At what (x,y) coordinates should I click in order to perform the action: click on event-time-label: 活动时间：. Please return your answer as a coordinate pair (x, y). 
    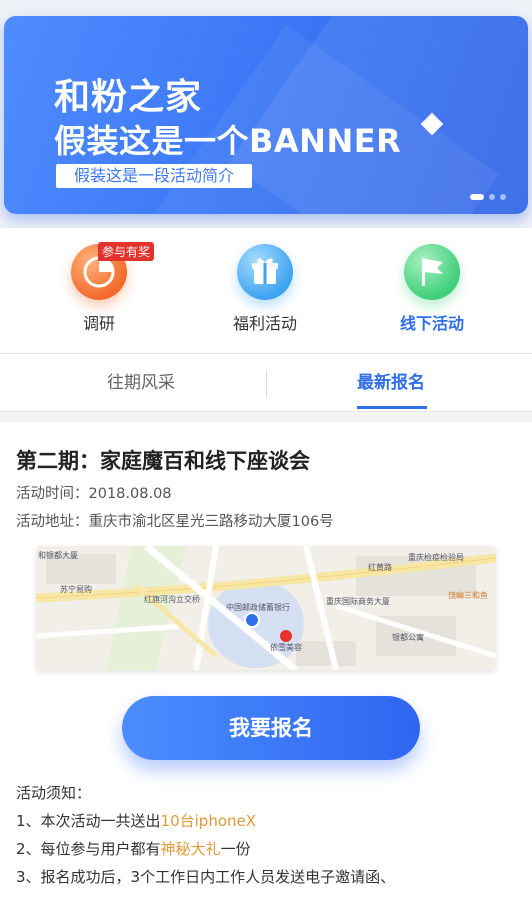
    Looking at the image, I should click on (52, 494).